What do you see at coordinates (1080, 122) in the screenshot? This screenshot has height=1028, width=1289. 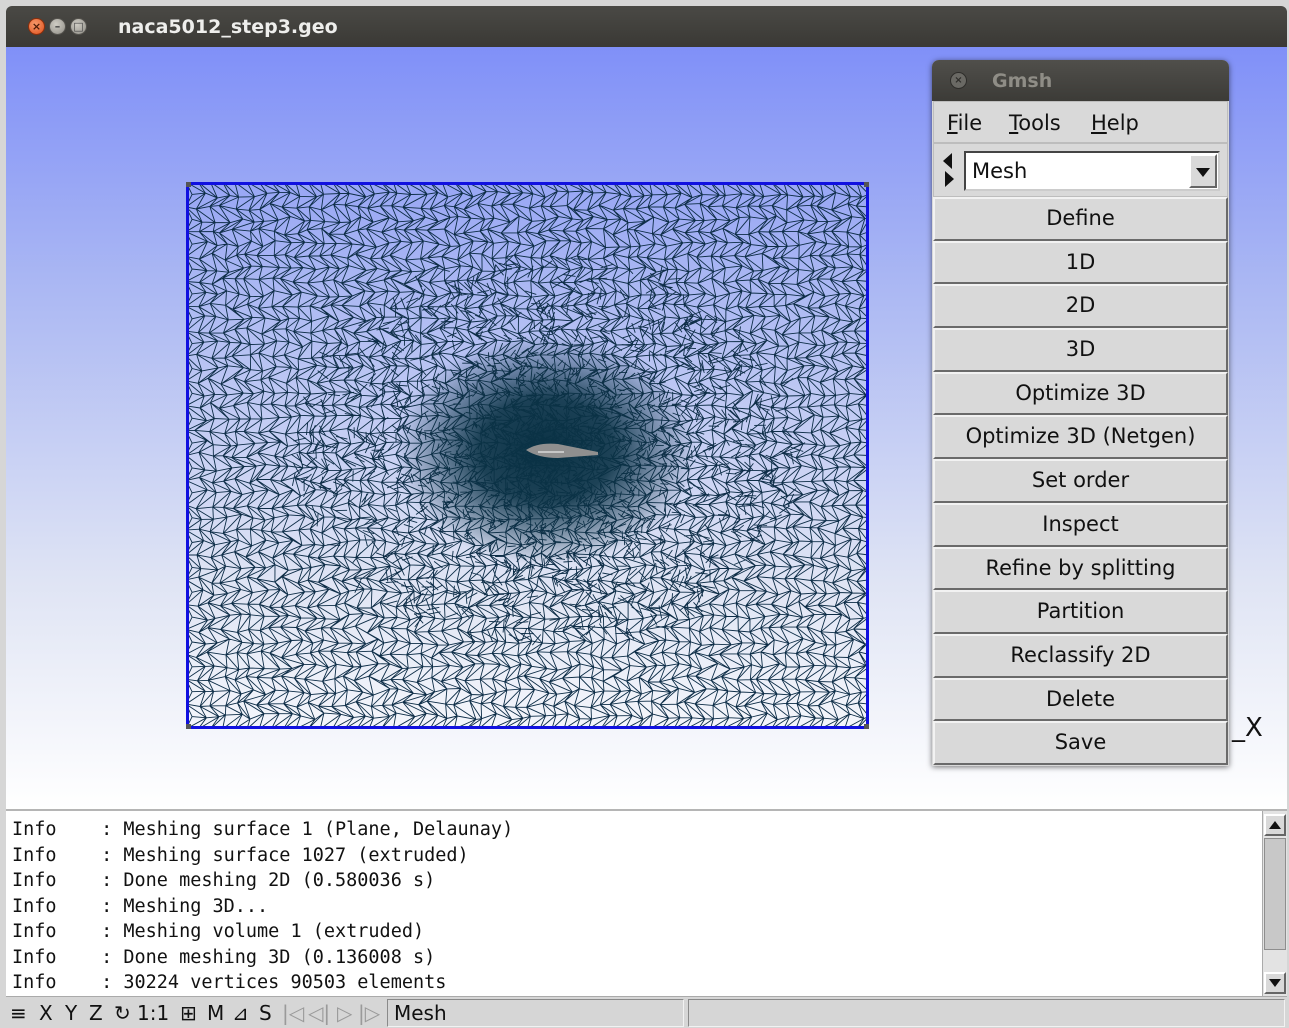 I see `gmsh-menubar: File Tools Help` at bounding box center [1080, 122].